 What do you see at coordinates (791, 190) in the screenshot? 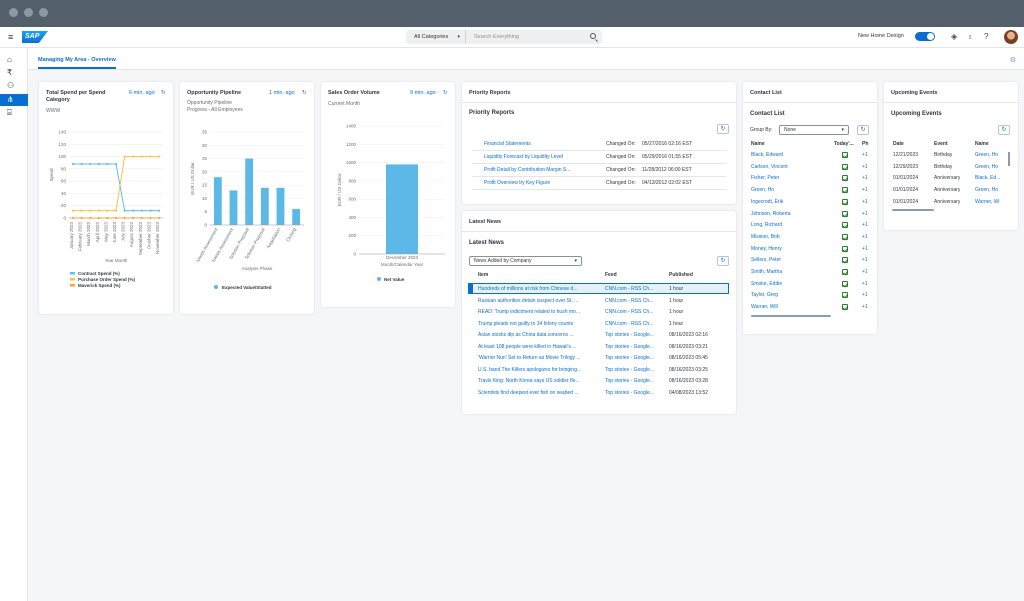
I see `contact-name-link: Green, Ho` at bounding box center [791, 190].